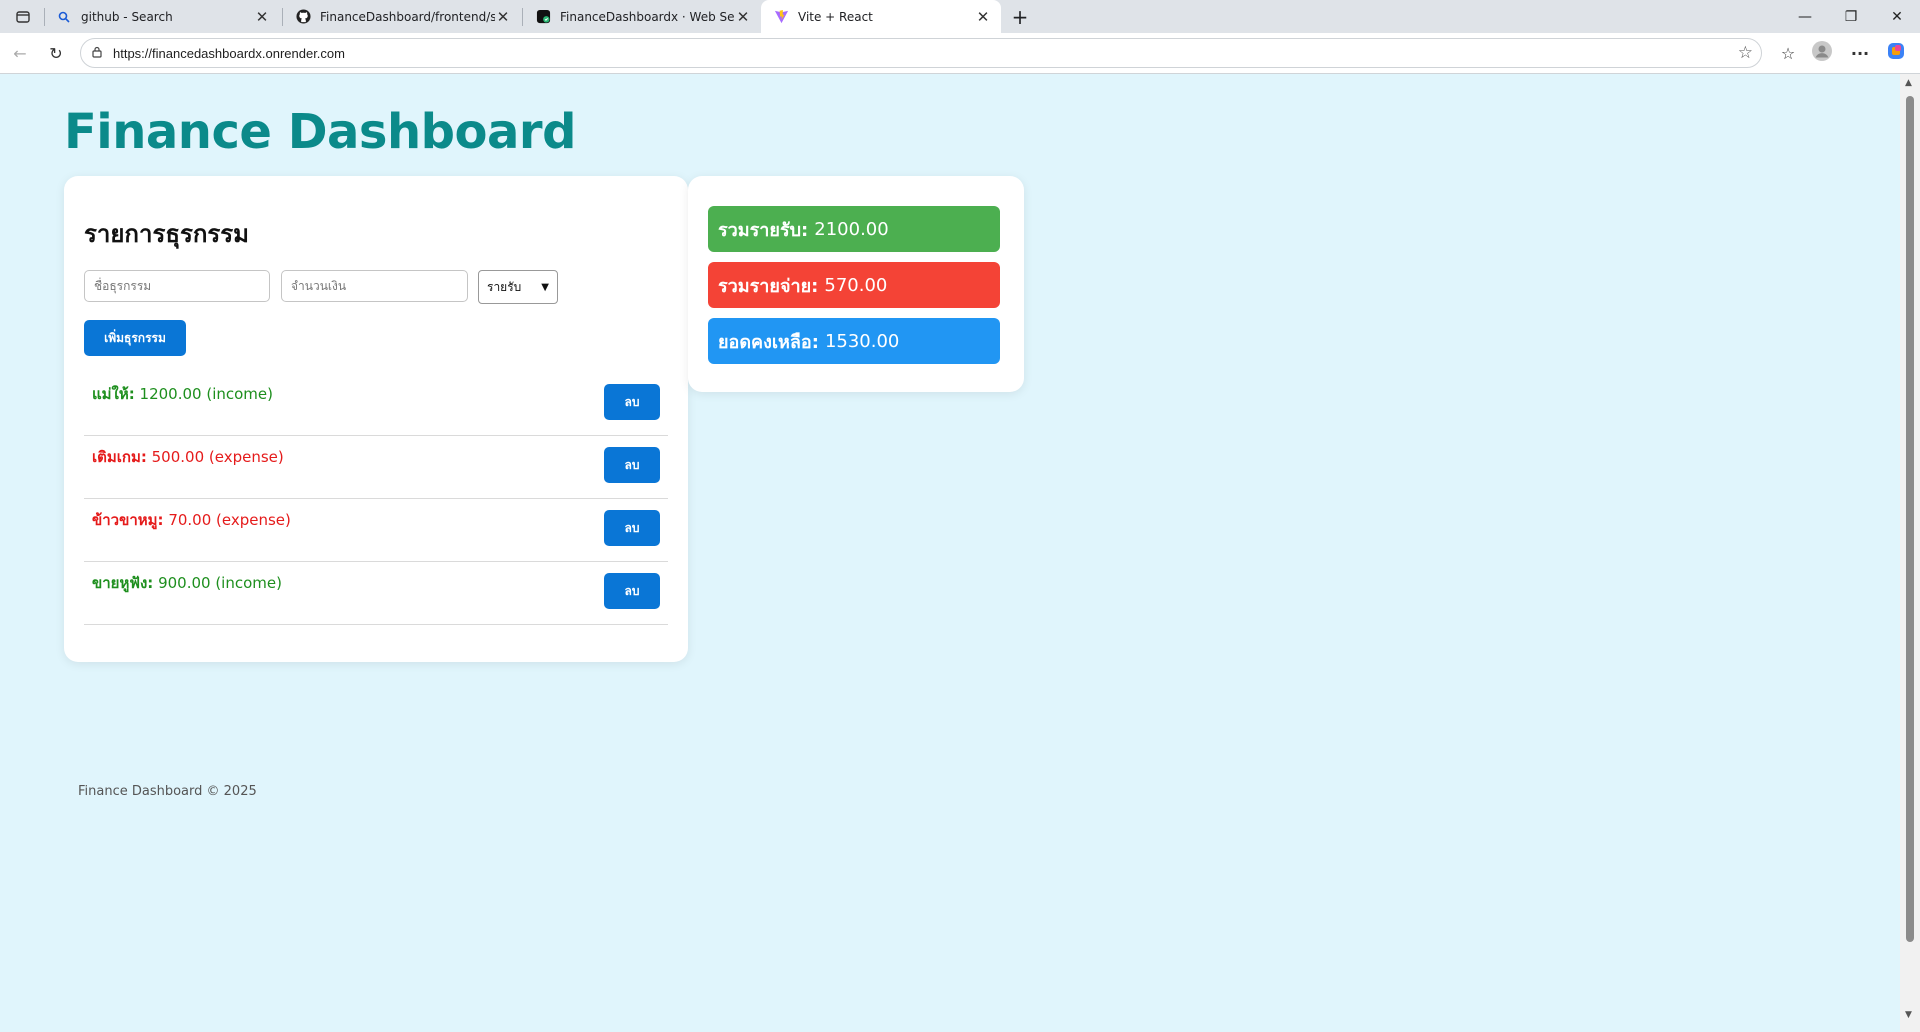 This screenshot has width=1920, height=1032. I want to click on total-income-value: 2100.00, so click(851, 229).